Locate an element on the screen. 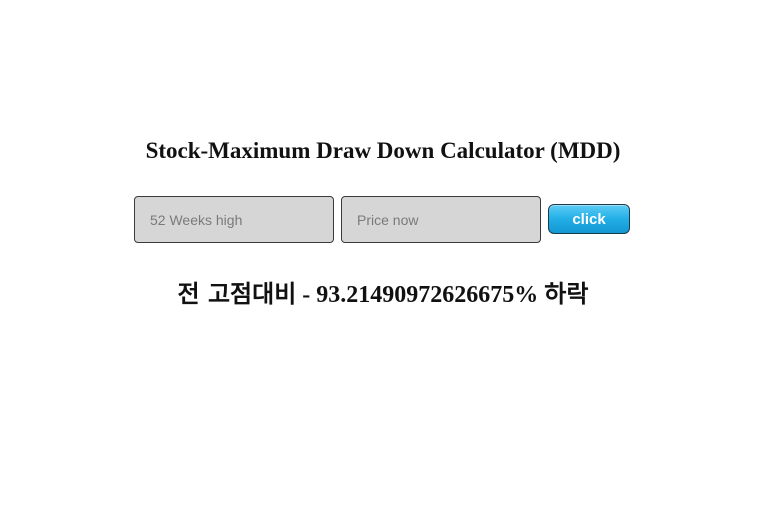 The height and width of the screenshot is (514, 784). click-button: click is located at coordinates (589, 219).